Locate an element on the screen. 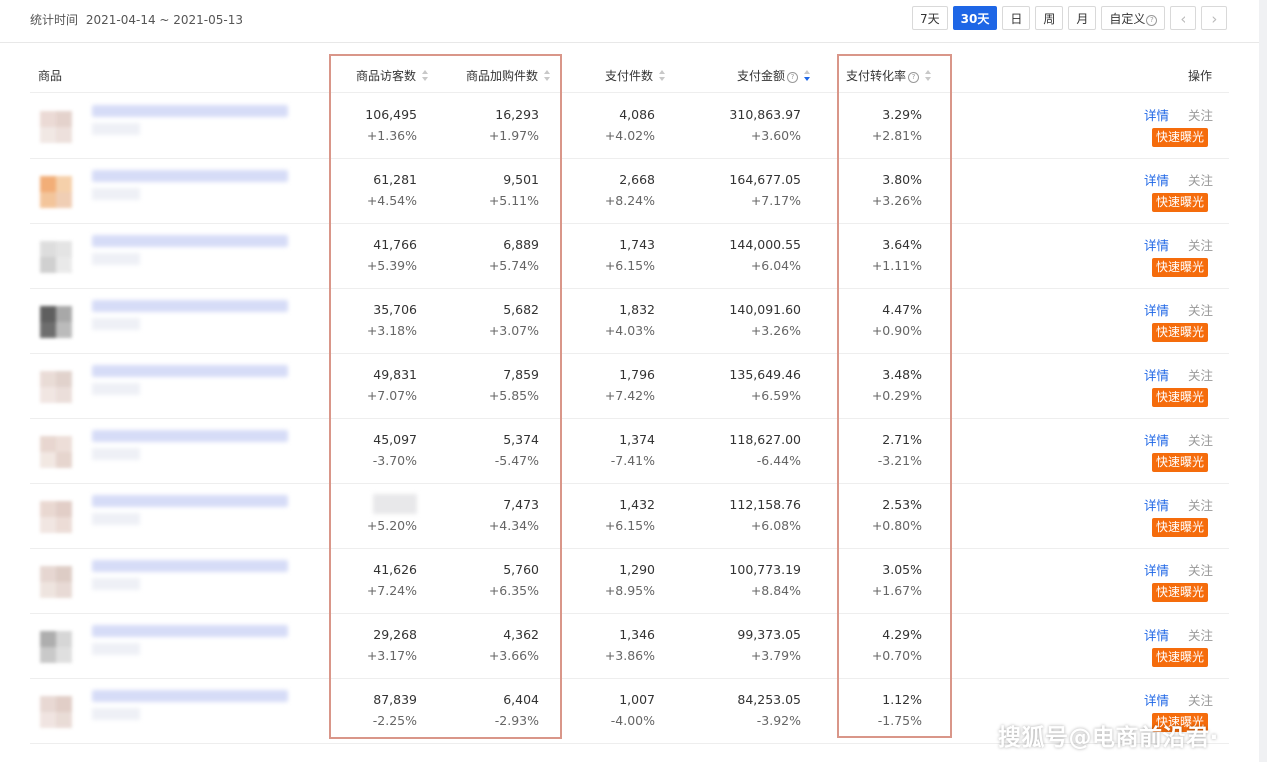 The image size is (1267, 762). conversion-value: 3.80% is located at coordinates (902, 179).